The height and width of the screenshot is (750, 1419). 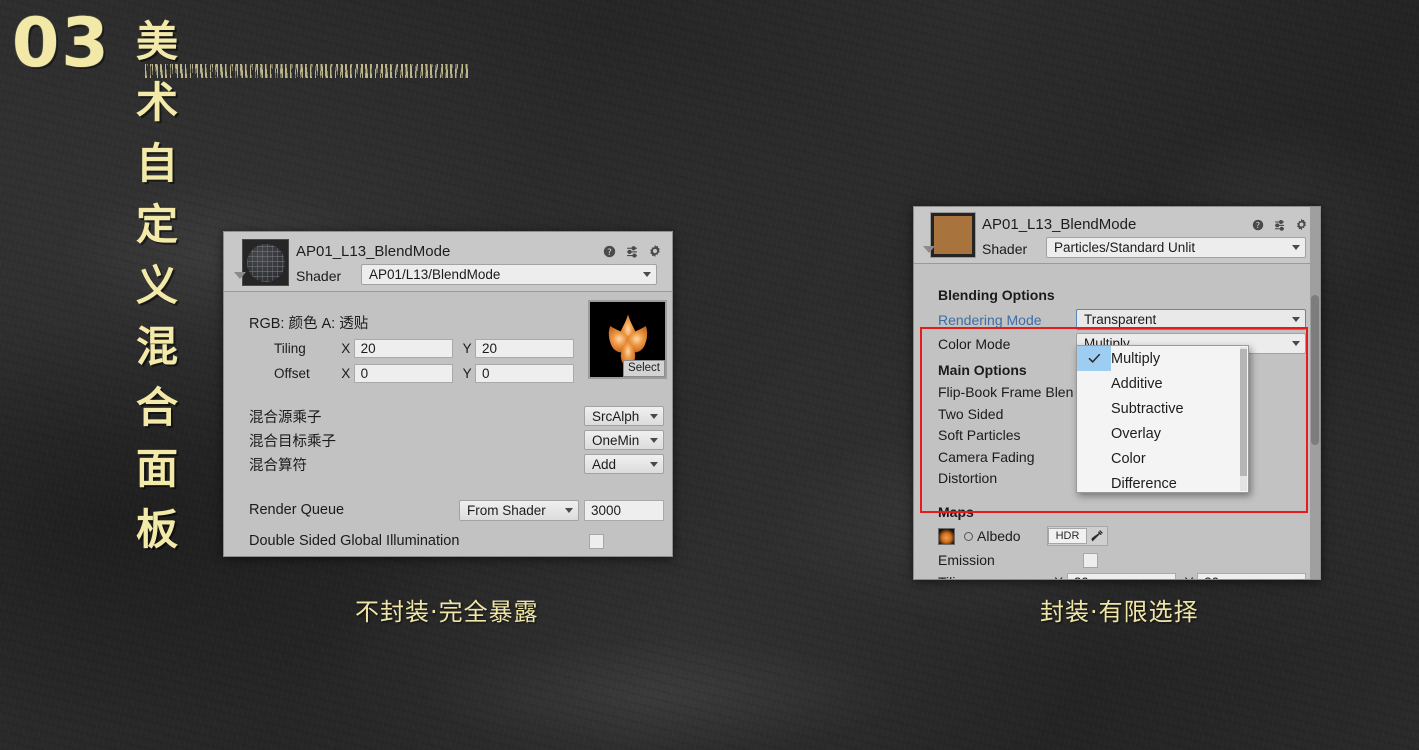 What do you see at coordinates (456, 541) in the screenshot?
I see `double-sided-gi-row: Double Sided Global Illumination` at bounding box center [456, 541].